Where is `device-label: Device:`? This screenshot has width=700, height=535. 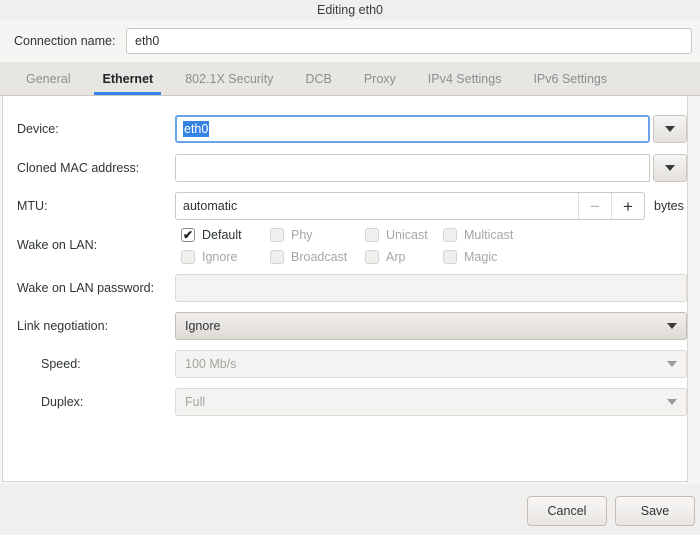
device-label: Device: is located at coordinates (38, 129).